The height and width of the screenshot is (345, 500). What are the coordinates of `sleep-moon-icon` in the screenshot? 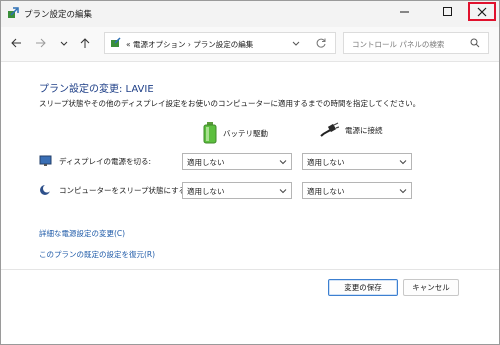 It's located at (45, 189).